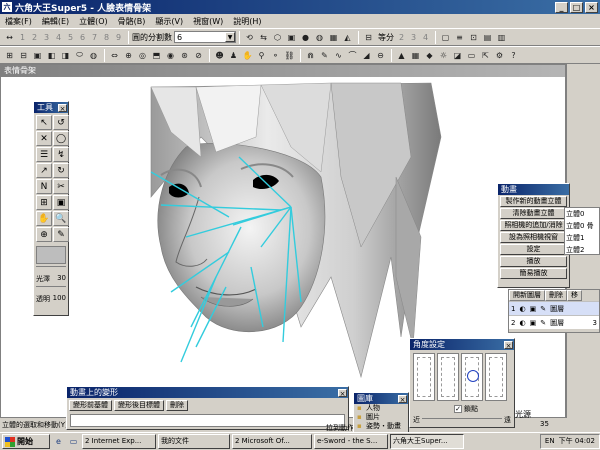 The image size is (600, 450). I want to click on list-item: 立體1, so click(582, 238).